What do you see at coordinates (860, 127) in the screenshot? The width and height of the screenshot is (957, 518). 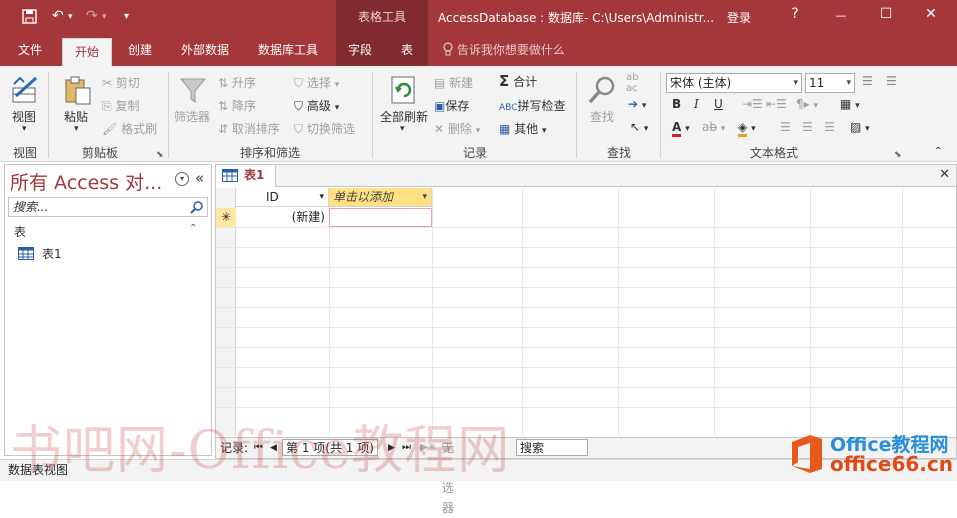 I see `alternate-row-color-icon: ▨ ▾` at bounding box center [860, 127].